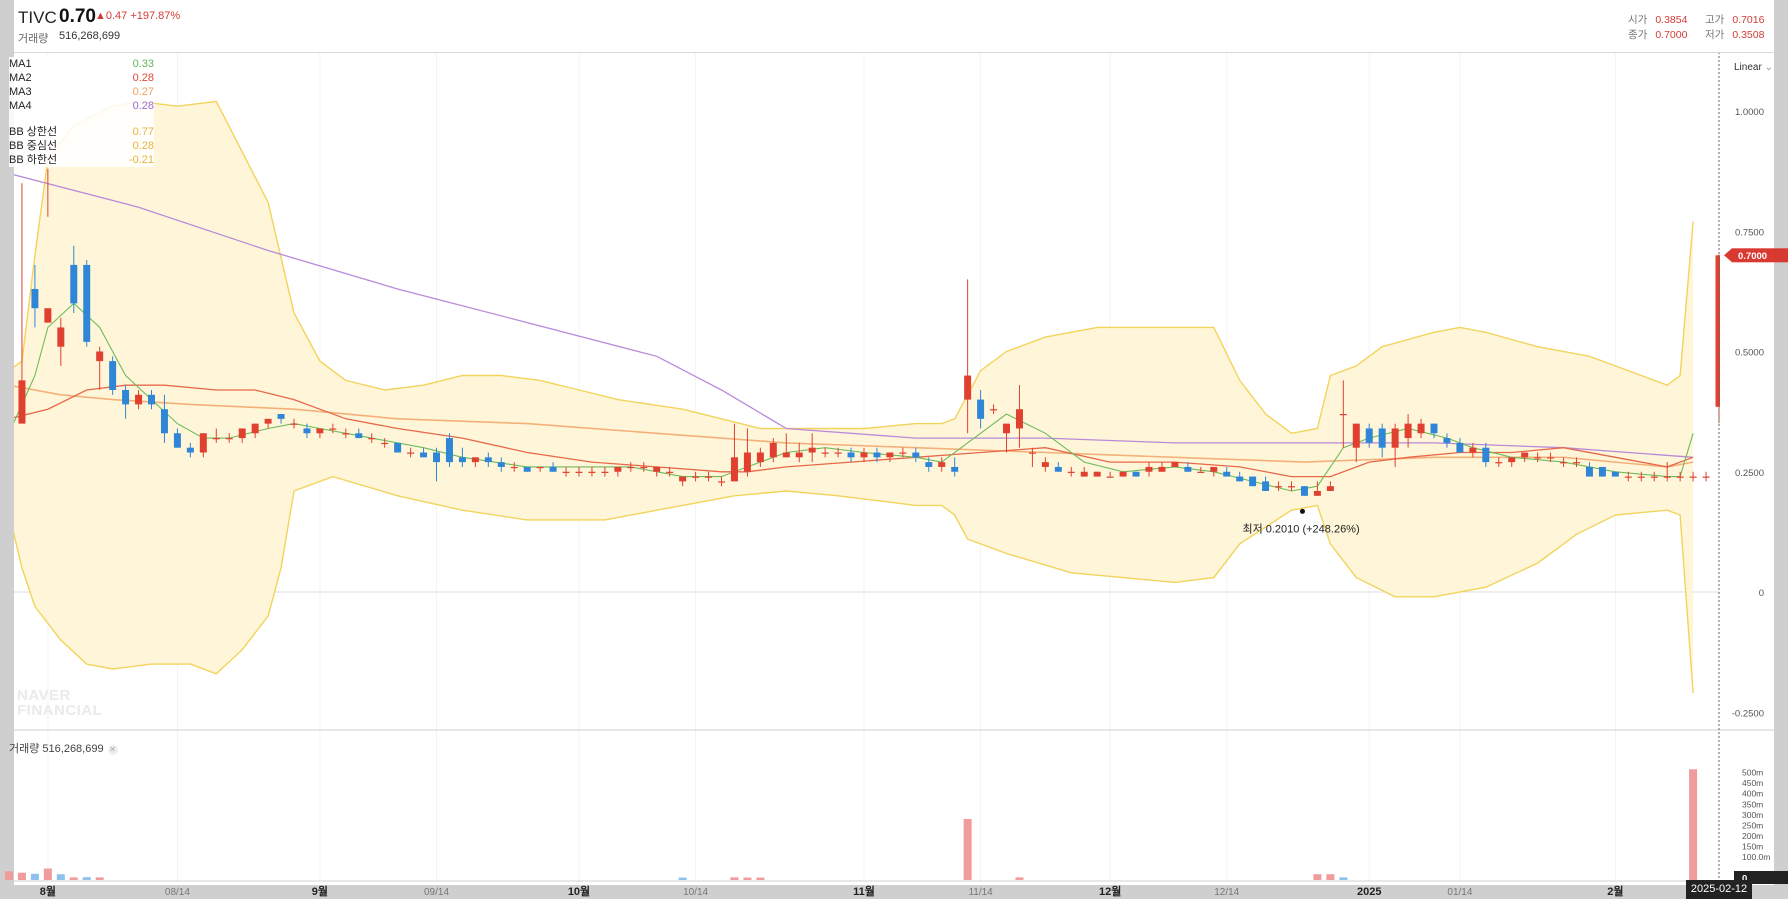 The width and height of the screenshot is (1788, 899). I want to click on close-icon: ✕, so click(112, 750).